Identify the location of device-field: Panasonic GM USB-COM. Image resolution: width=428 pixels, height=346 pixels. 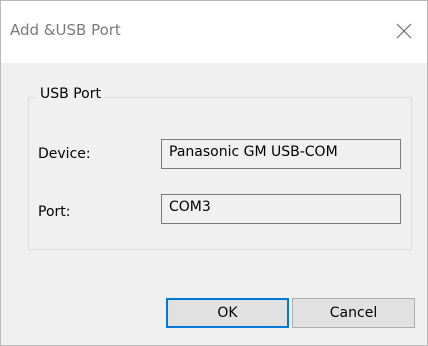
(281, 154).